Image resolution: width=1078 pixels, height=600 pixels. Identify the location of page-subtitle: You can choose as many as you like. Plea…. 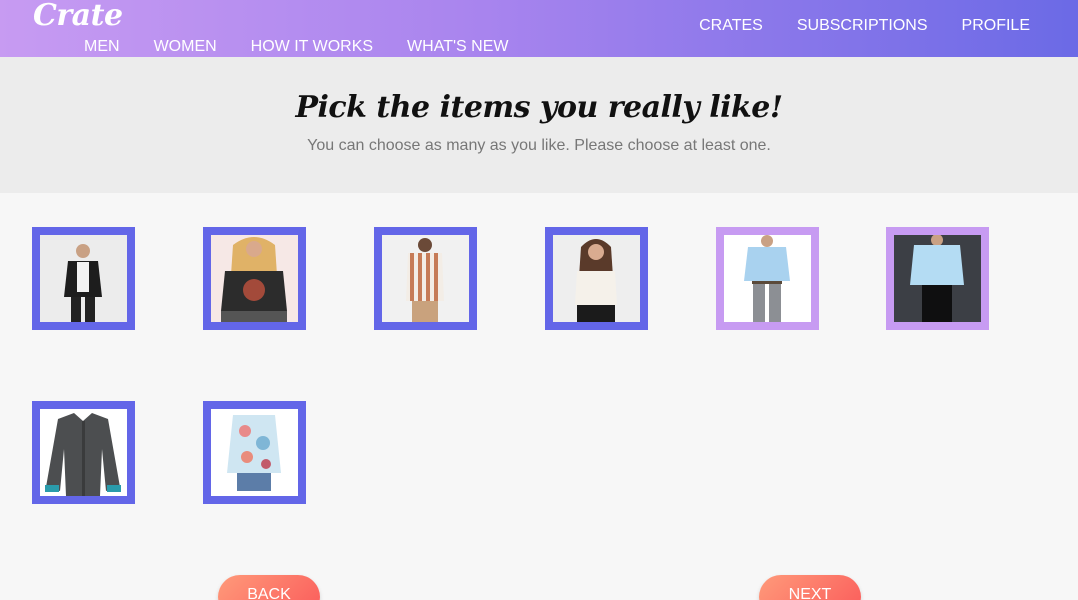
(539, 145).